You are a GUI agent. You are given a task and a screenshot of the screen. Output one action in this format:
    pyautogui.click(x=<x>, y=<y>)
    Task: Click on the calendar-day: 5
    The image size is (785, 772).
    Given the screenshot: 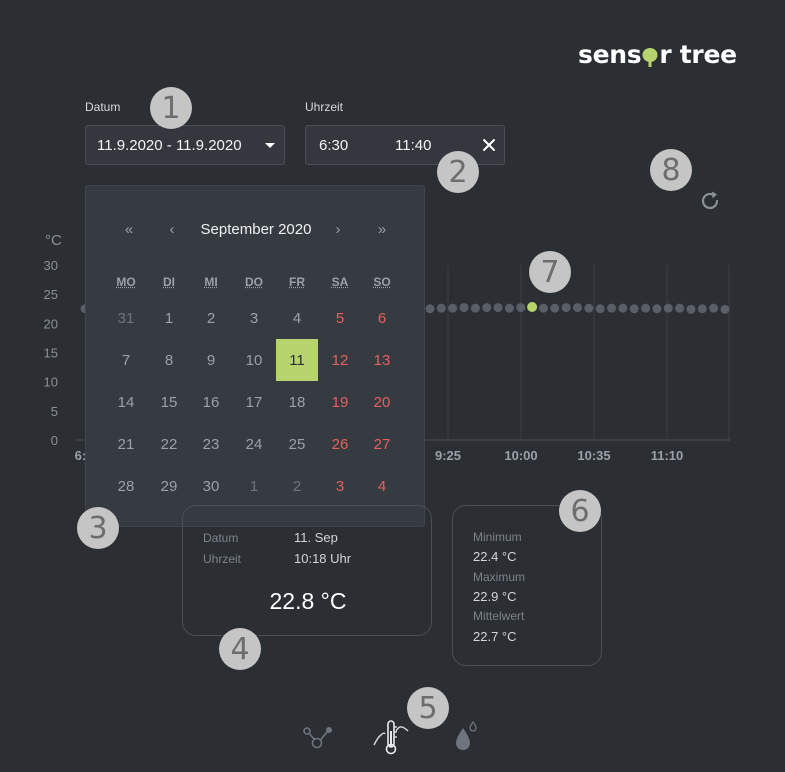 What is the action you would take?
    pyautogui.click(x=340, y=318)
    